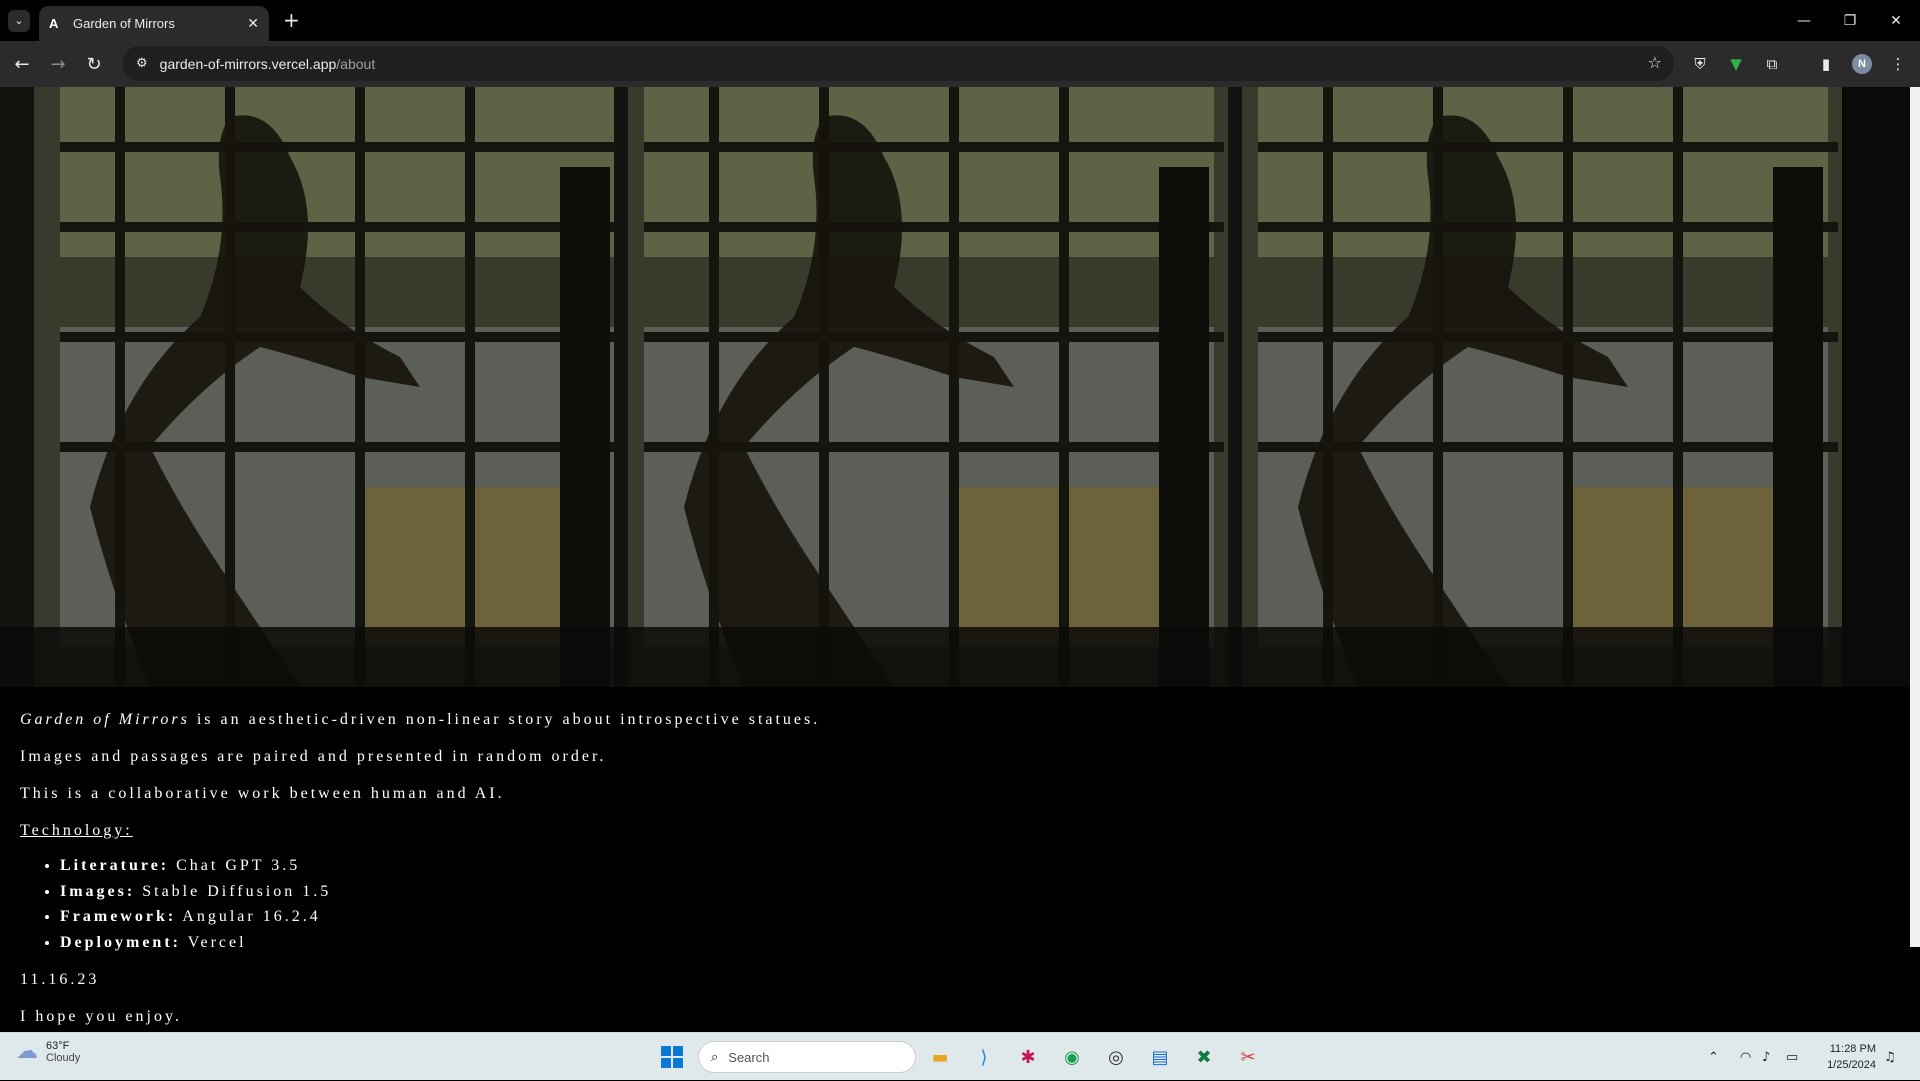 This screenshot has width=1920, height=1081. What do you see at coordinates (672, 1057) in the screenshot?
I see `windows-start-icon` at bounding box center [672, 1057].